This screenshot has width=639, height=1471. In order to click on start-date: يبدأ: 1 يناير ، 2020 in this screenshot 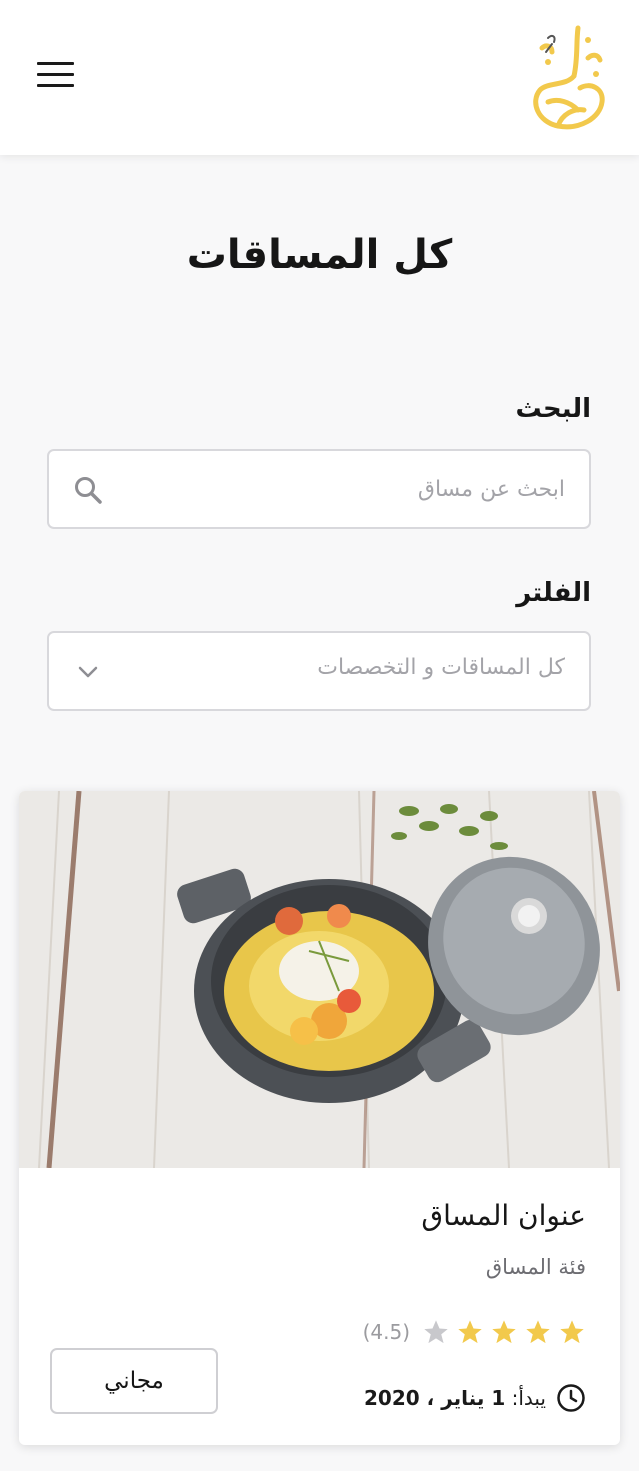, I will do `click(475, 1398)`.